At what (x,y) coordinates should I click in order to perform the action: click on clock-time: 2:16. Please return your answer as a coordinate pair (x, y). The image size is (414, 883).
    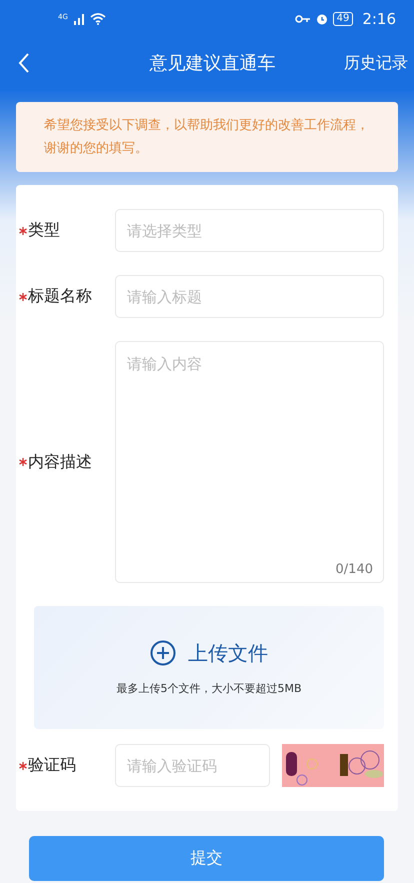
    Looking at the image, I should click on (379, 19).